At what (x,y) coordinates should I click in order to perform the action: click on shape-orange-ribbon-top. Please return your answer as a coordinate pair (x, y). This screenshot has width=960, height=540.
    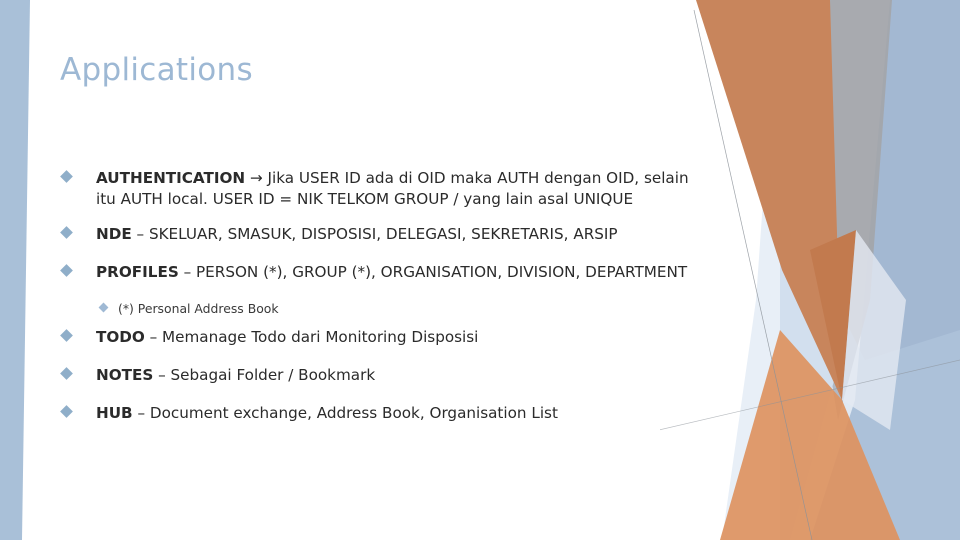
    Looking at the image, I should click on (769, 200).